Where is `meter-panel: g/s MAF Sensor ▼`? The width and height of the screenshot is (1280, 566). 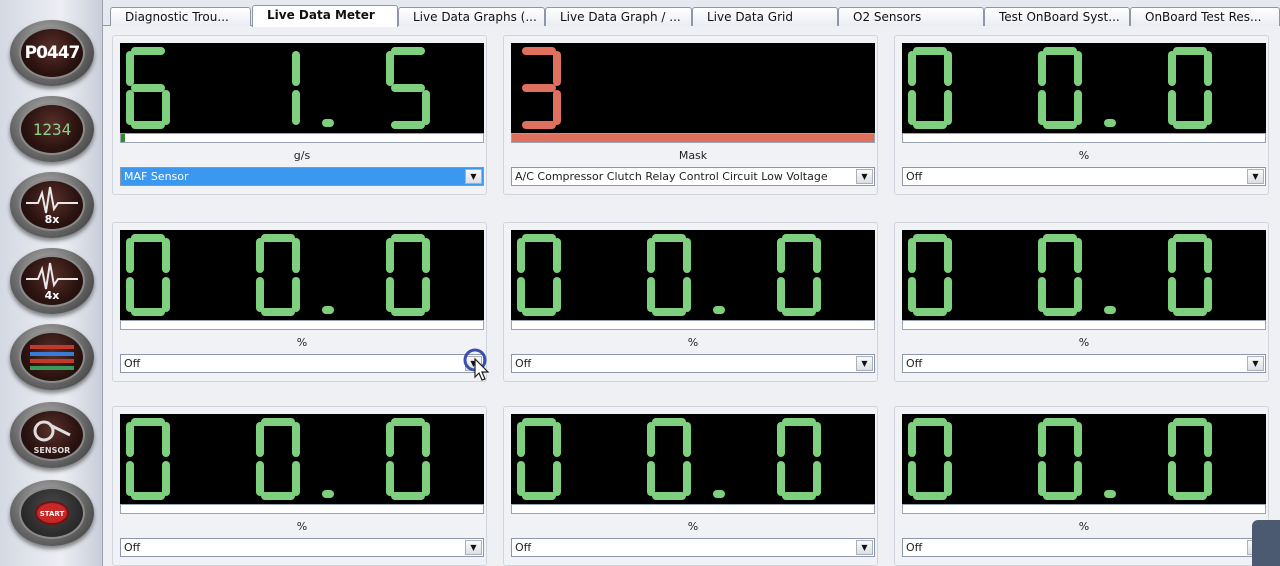 meter-panel: g/s MAF Sensor ▼ is located at coordinates (299, 115).